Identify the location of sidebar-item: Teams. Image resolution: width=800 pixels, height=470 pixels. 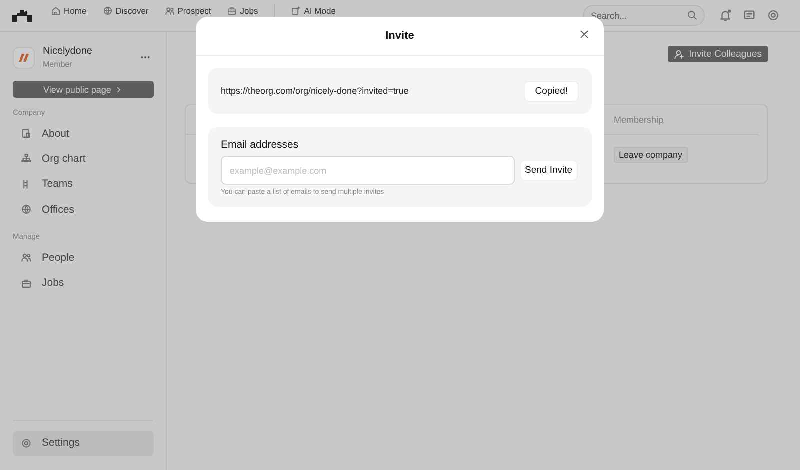
(83, 184).